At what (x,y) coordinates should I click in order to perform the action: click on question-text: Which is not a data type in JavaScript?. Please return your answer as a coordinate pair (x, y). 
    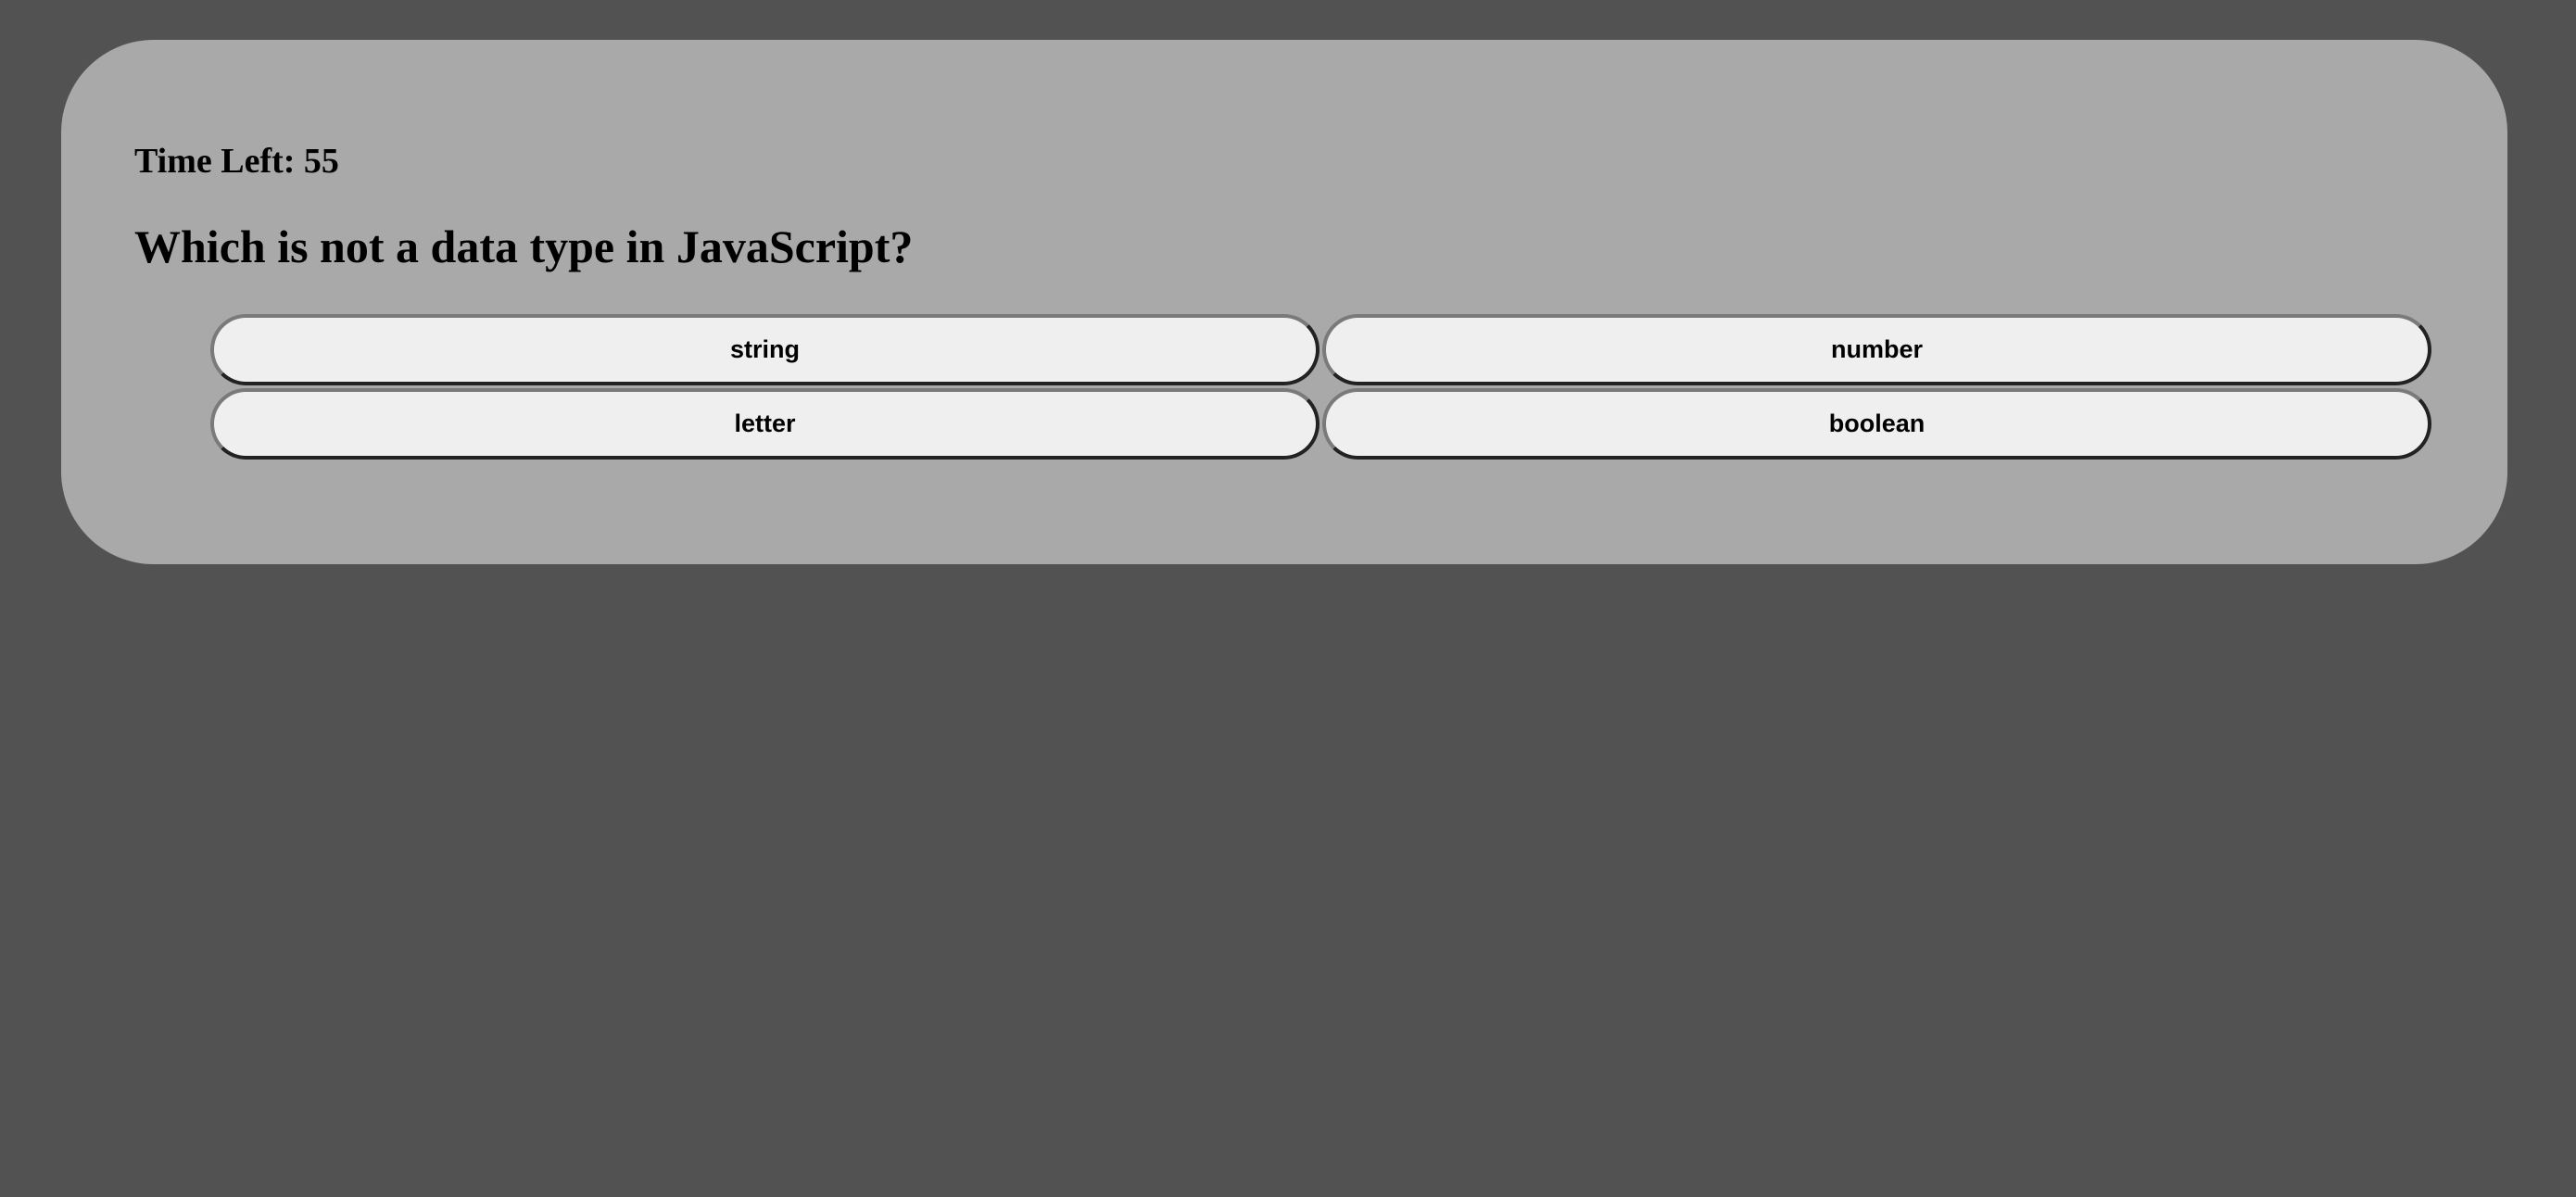
    Looking at the image, I should click on (524, 246).